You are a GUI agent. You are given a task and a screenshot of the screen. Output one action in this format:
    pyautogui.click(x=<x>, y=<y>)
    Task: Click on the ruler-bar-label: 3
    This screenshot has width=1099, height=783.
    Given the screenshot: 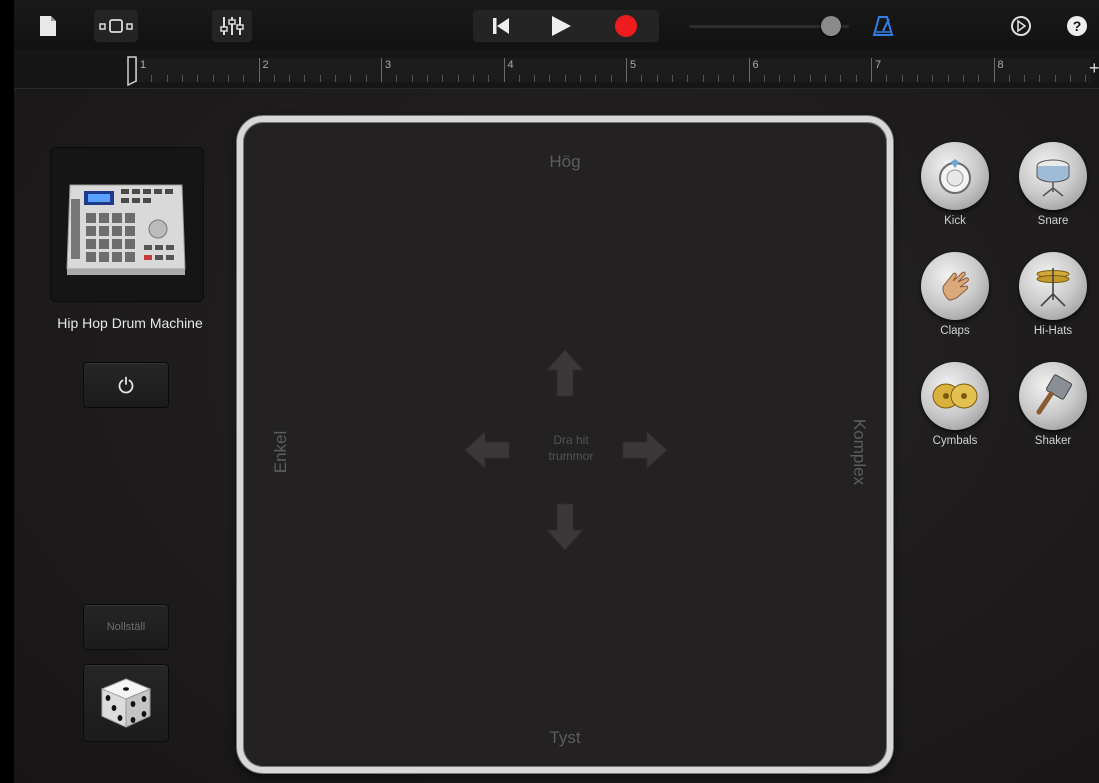 What is the action you would take?
    pyautogui.click(x=388, y=65)
    